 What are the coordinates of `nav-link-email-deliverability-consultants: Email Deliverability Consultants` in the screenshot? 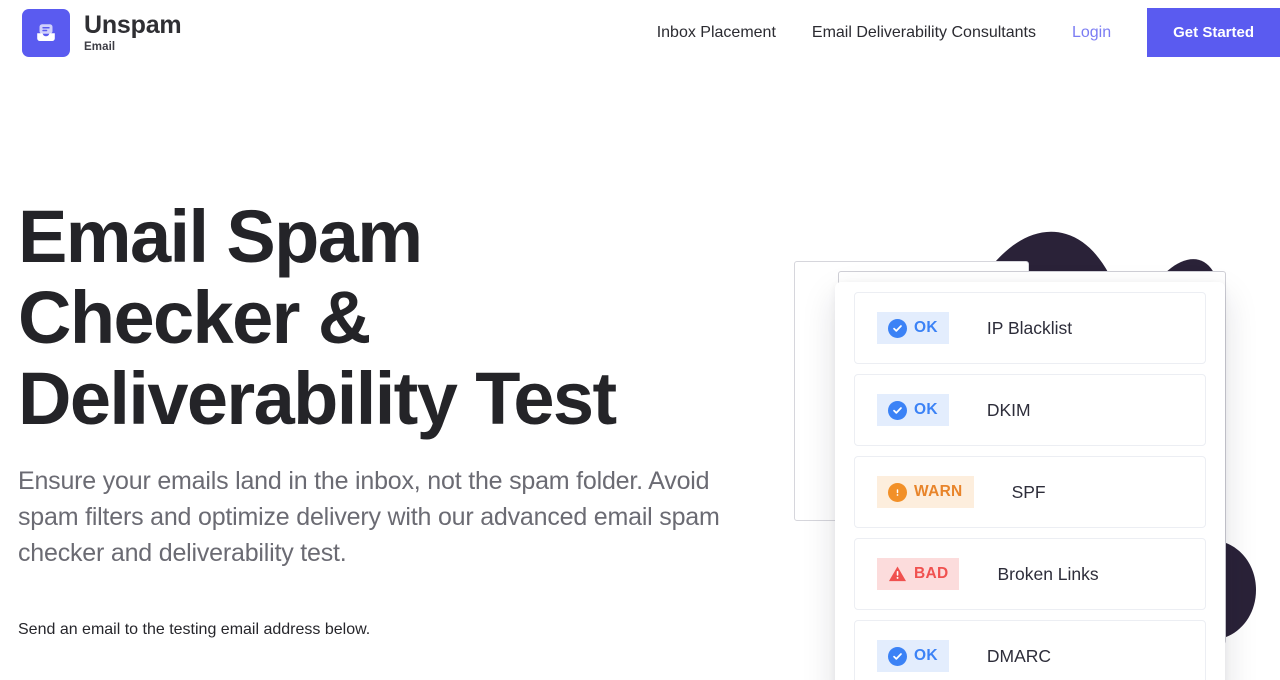 It's located at (924, 33).